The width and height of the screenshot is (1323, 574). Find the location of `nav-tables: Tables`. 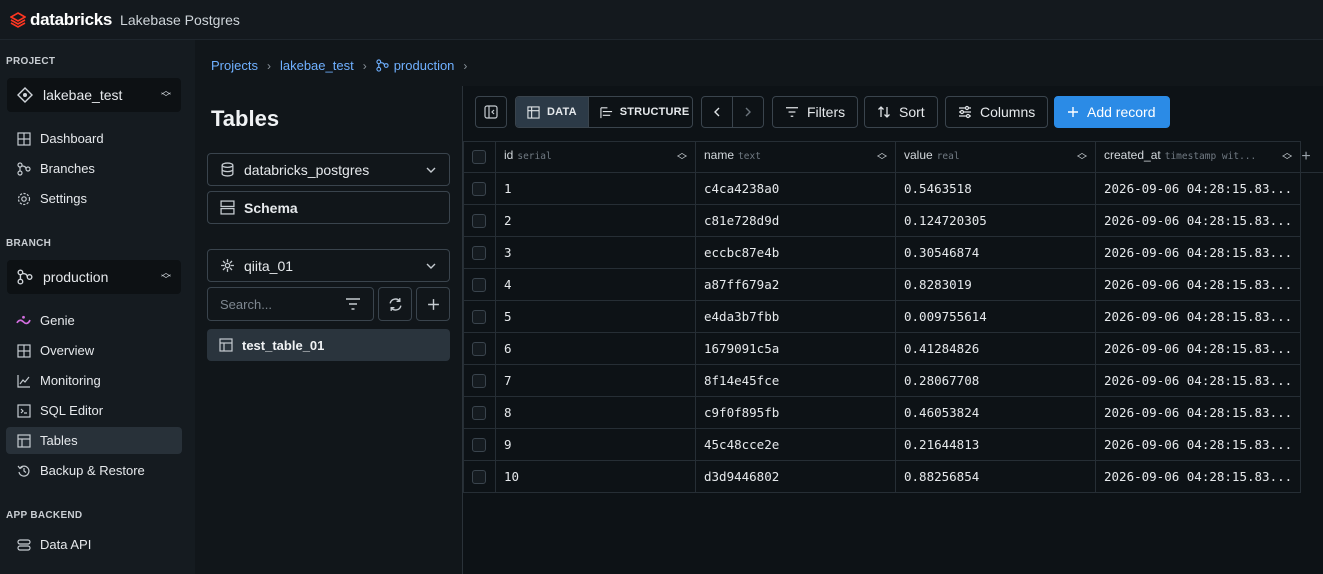

nav-tables: Tables is located at coordinates (94, 440).